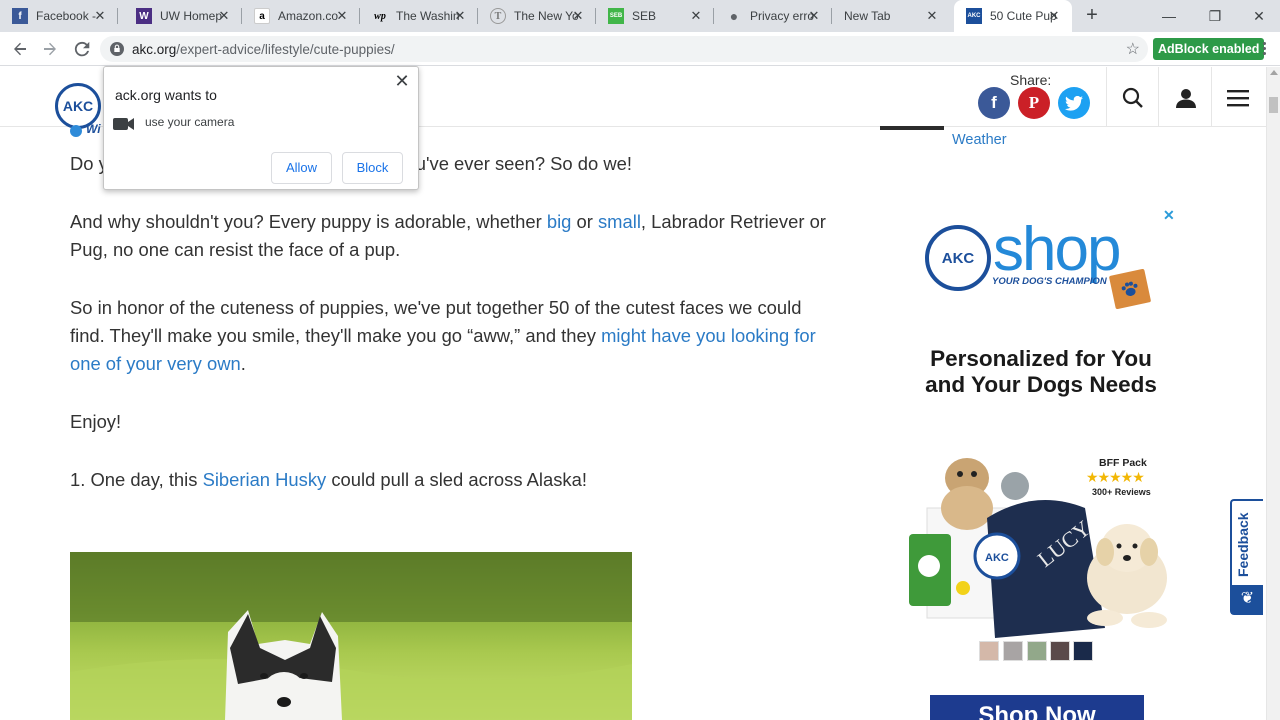 This screenshot has height=720, width=1280. I want to click on forward-button, so click(50, 49).